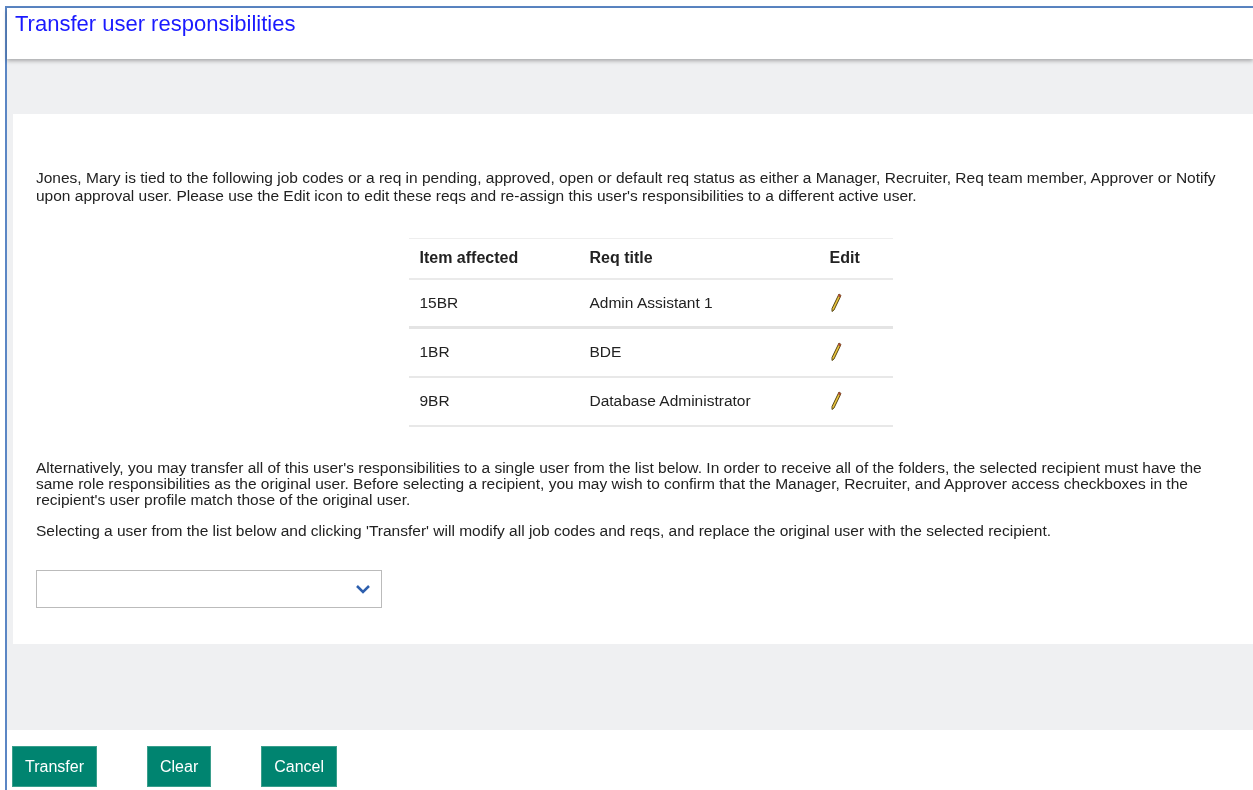  What do you see at coordinates (544, 530) in the screenshot?
I see `instruction-text: Selecting a user from the list below and clicking 'Transfer' will modify all job codes and reqs, and replace the original user with the selected recipient.` at bounding box center [544, 530].